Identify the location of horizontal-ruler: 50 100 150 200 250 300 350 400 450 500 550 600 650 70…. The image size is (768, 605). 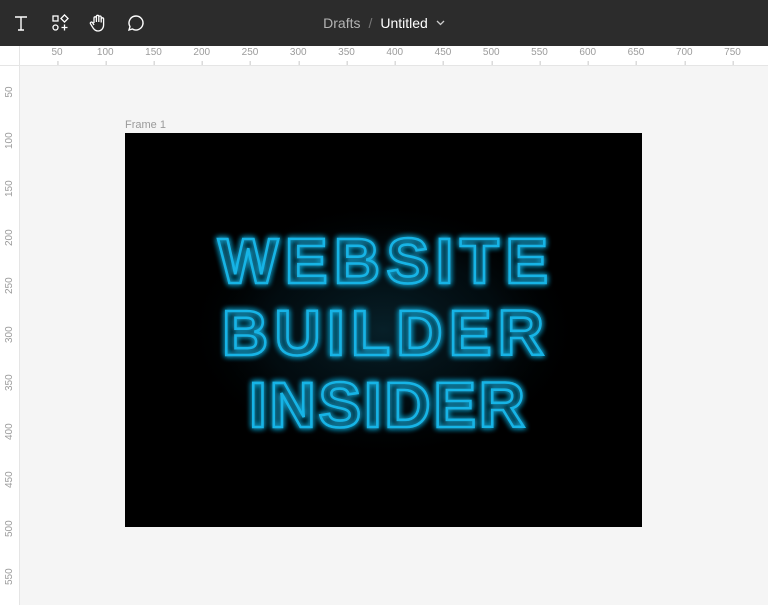
(394, 56).